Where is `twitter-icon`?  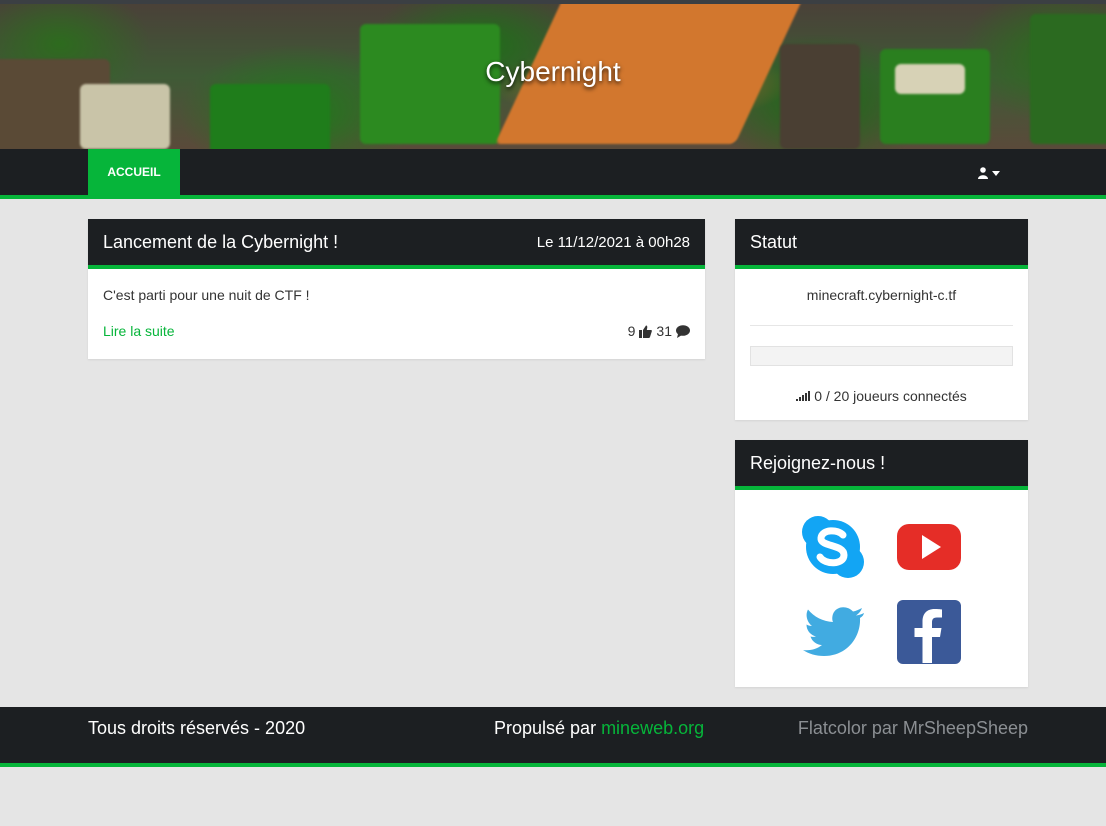
twitter-icon is located at coordinates (833, 632).